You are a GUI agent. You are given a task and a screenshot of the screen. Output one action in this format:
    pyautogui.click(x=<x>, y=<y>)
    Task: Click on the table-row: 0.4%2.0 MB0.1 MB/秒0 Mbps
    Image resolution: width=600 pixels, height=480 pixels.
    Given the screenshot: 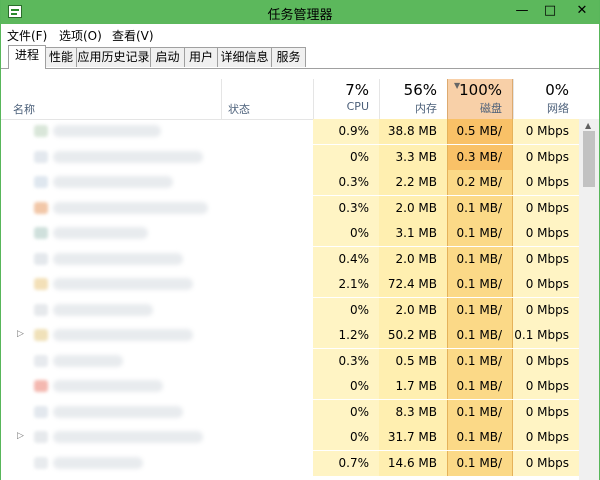 What is the action you would take?
    pyautogui.click(x=290, y=268)
    